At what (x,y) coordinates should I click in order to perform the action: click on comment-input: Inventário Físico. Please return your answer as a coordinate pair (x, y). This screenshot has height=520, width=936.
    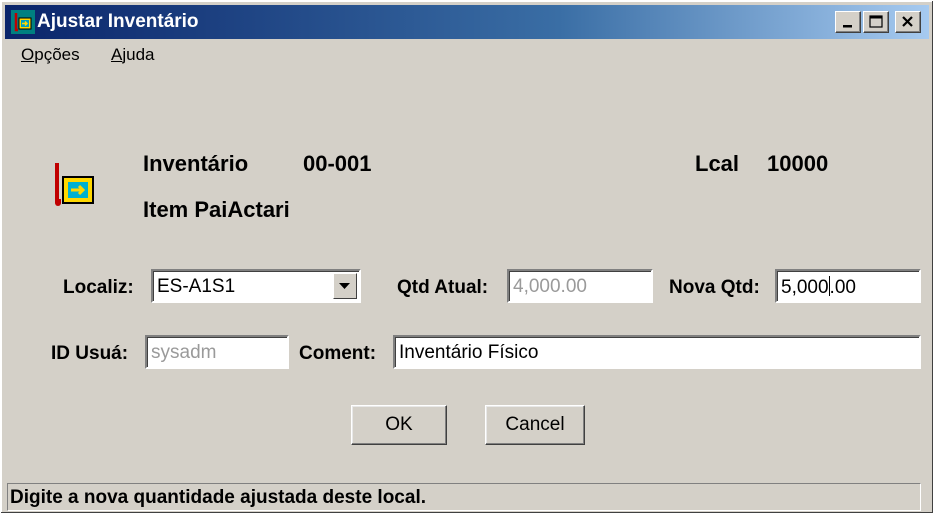
    Looking at the image, I should click on (657, 352).